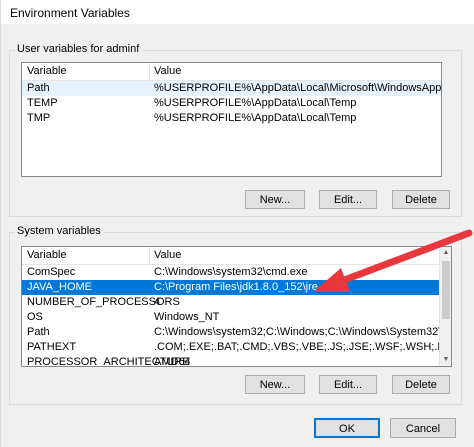  I want to click on system-delete-button: Delete, so click(421, 384).